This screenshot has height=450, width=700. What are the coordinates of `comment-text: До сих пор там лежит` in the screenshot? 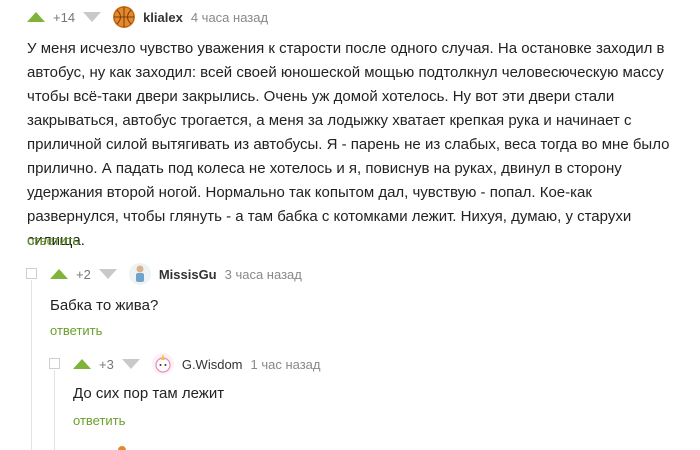 It's located at (149, 393).